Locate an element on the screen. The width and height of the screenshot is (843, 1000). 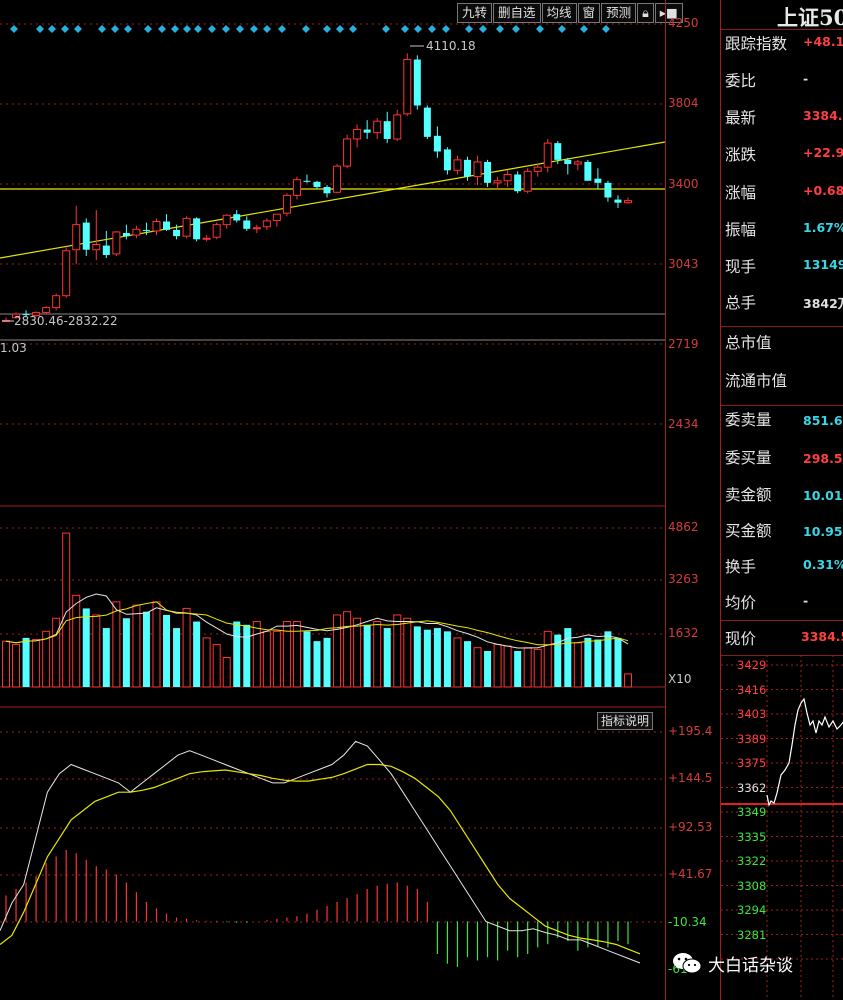
quote-label: 买金额 is located at coordinates (748, 531).